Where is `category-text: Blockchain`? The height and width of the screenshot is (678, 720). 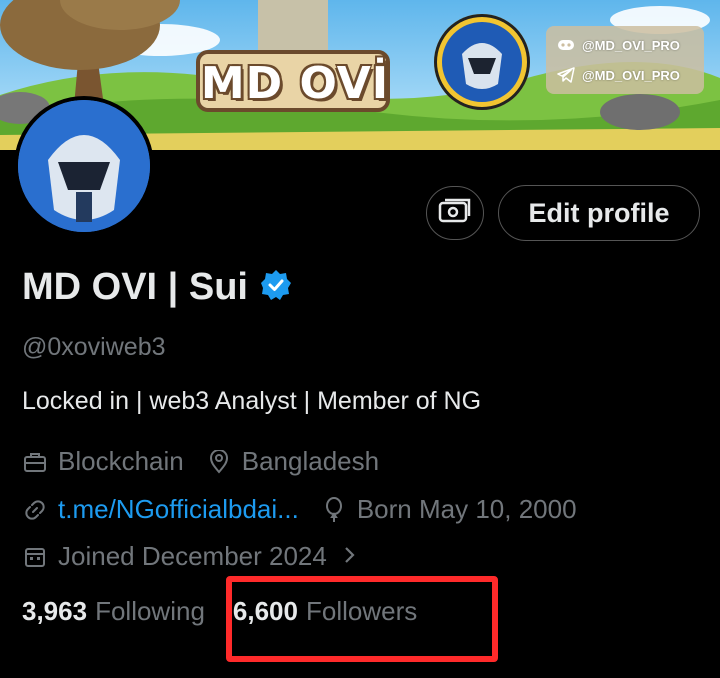
category-text: Blockchain is located at coordinates (121, 461).